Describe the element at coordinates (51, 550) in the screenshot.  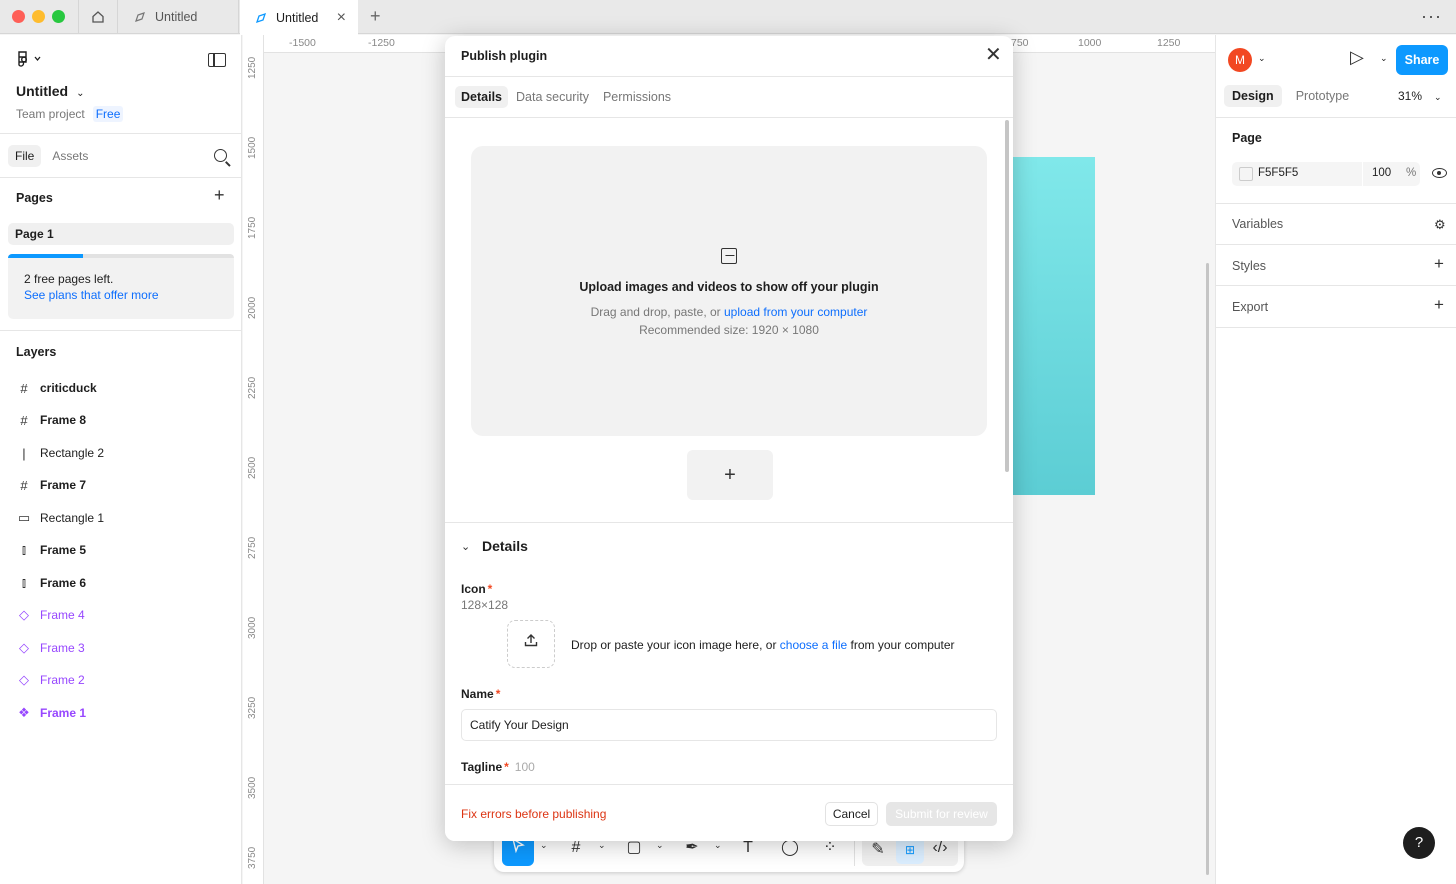
I see `layer-item: ⫾ Frame 5` at that location.